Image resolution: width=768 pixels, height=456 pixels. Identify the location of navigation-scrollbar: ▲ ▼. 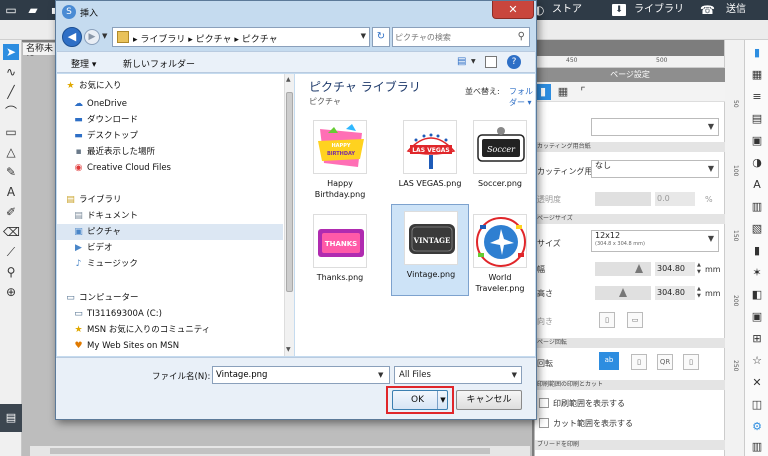
(289, 215).